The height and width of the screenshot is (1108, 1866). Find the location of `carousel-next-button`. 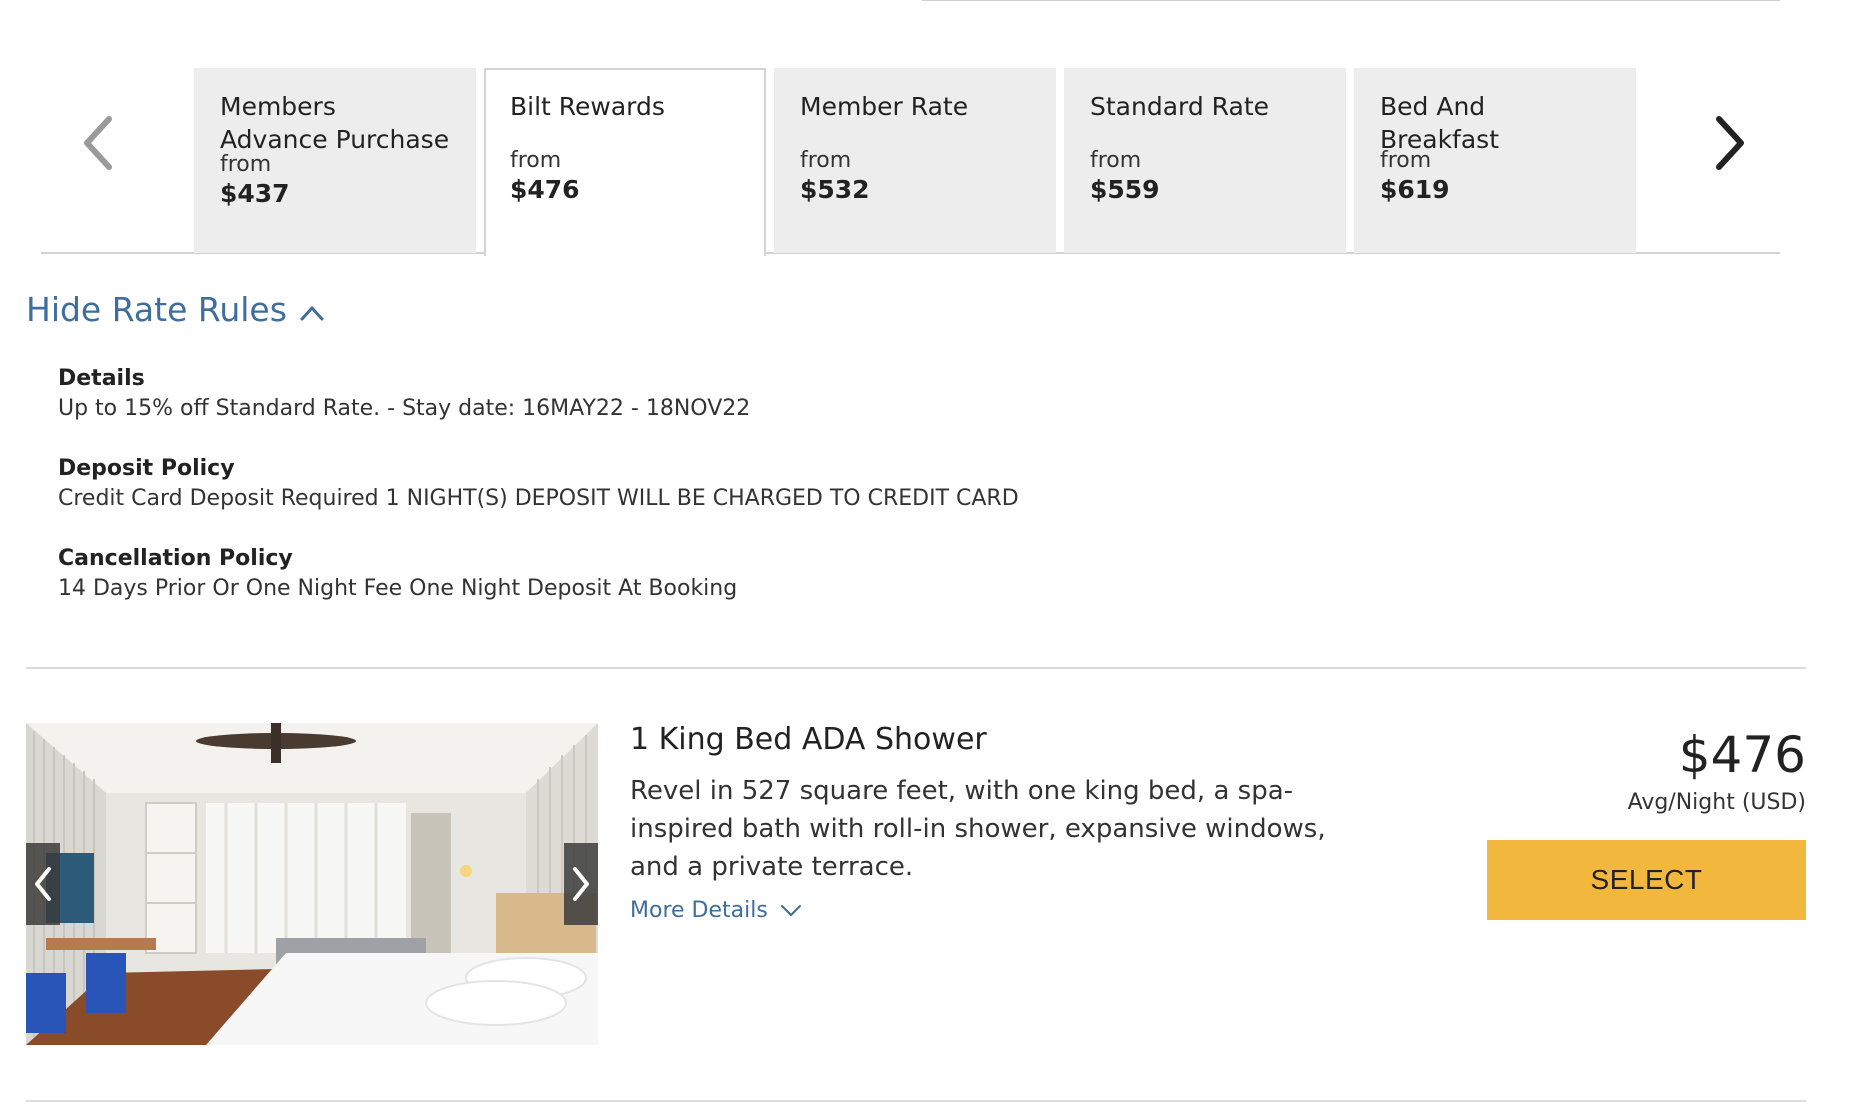

carousel-next-button is located at coordinates (1731, 143).